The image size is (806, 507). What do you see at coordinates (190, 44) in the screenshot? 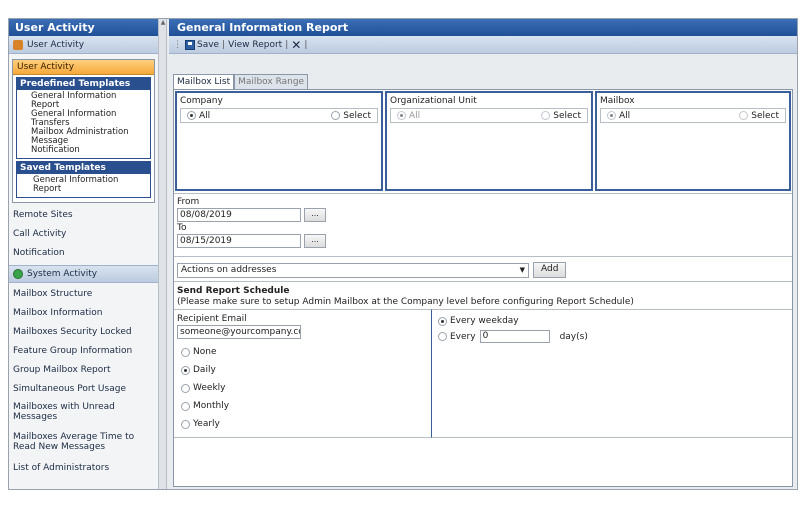
I see `save-icon` at bounding box center [190, 44].